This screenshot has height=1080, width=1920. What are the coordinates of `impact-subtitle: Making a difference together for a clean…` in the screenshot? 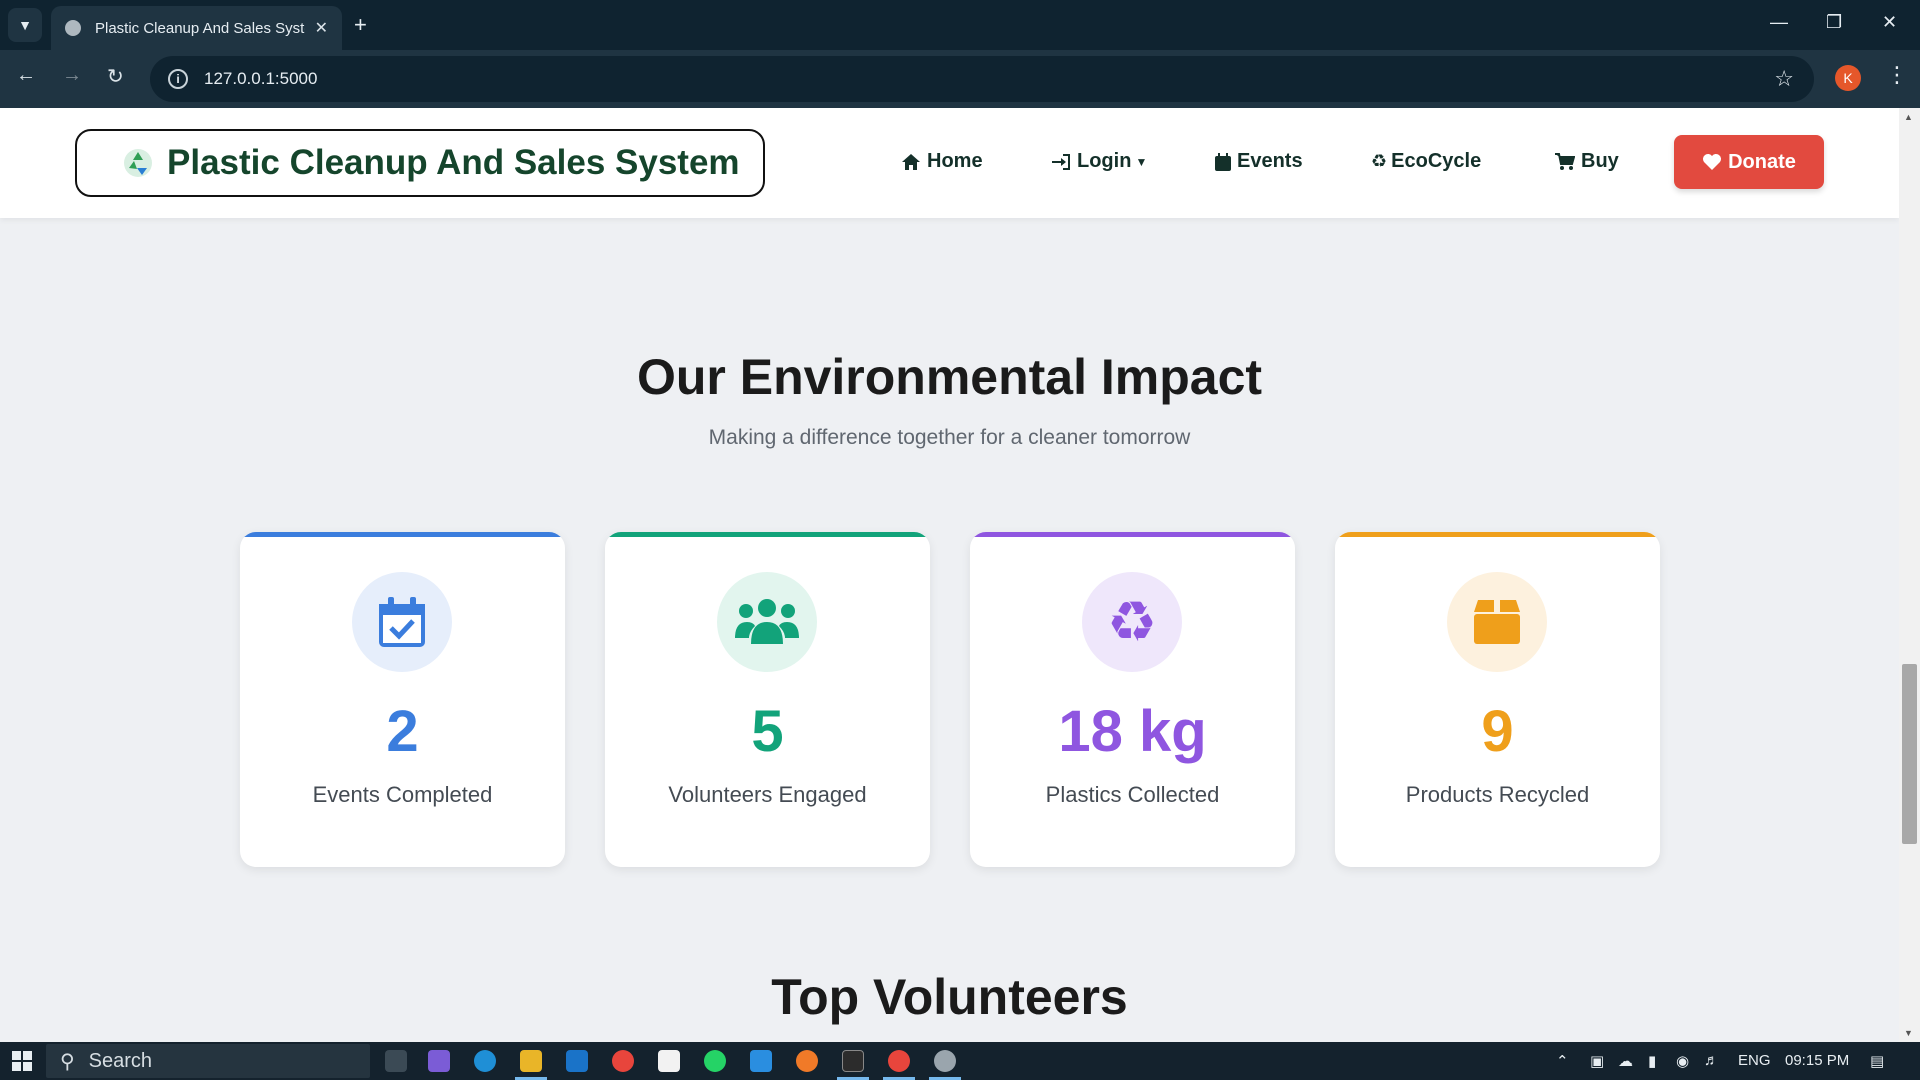 It's located at (949, 437).